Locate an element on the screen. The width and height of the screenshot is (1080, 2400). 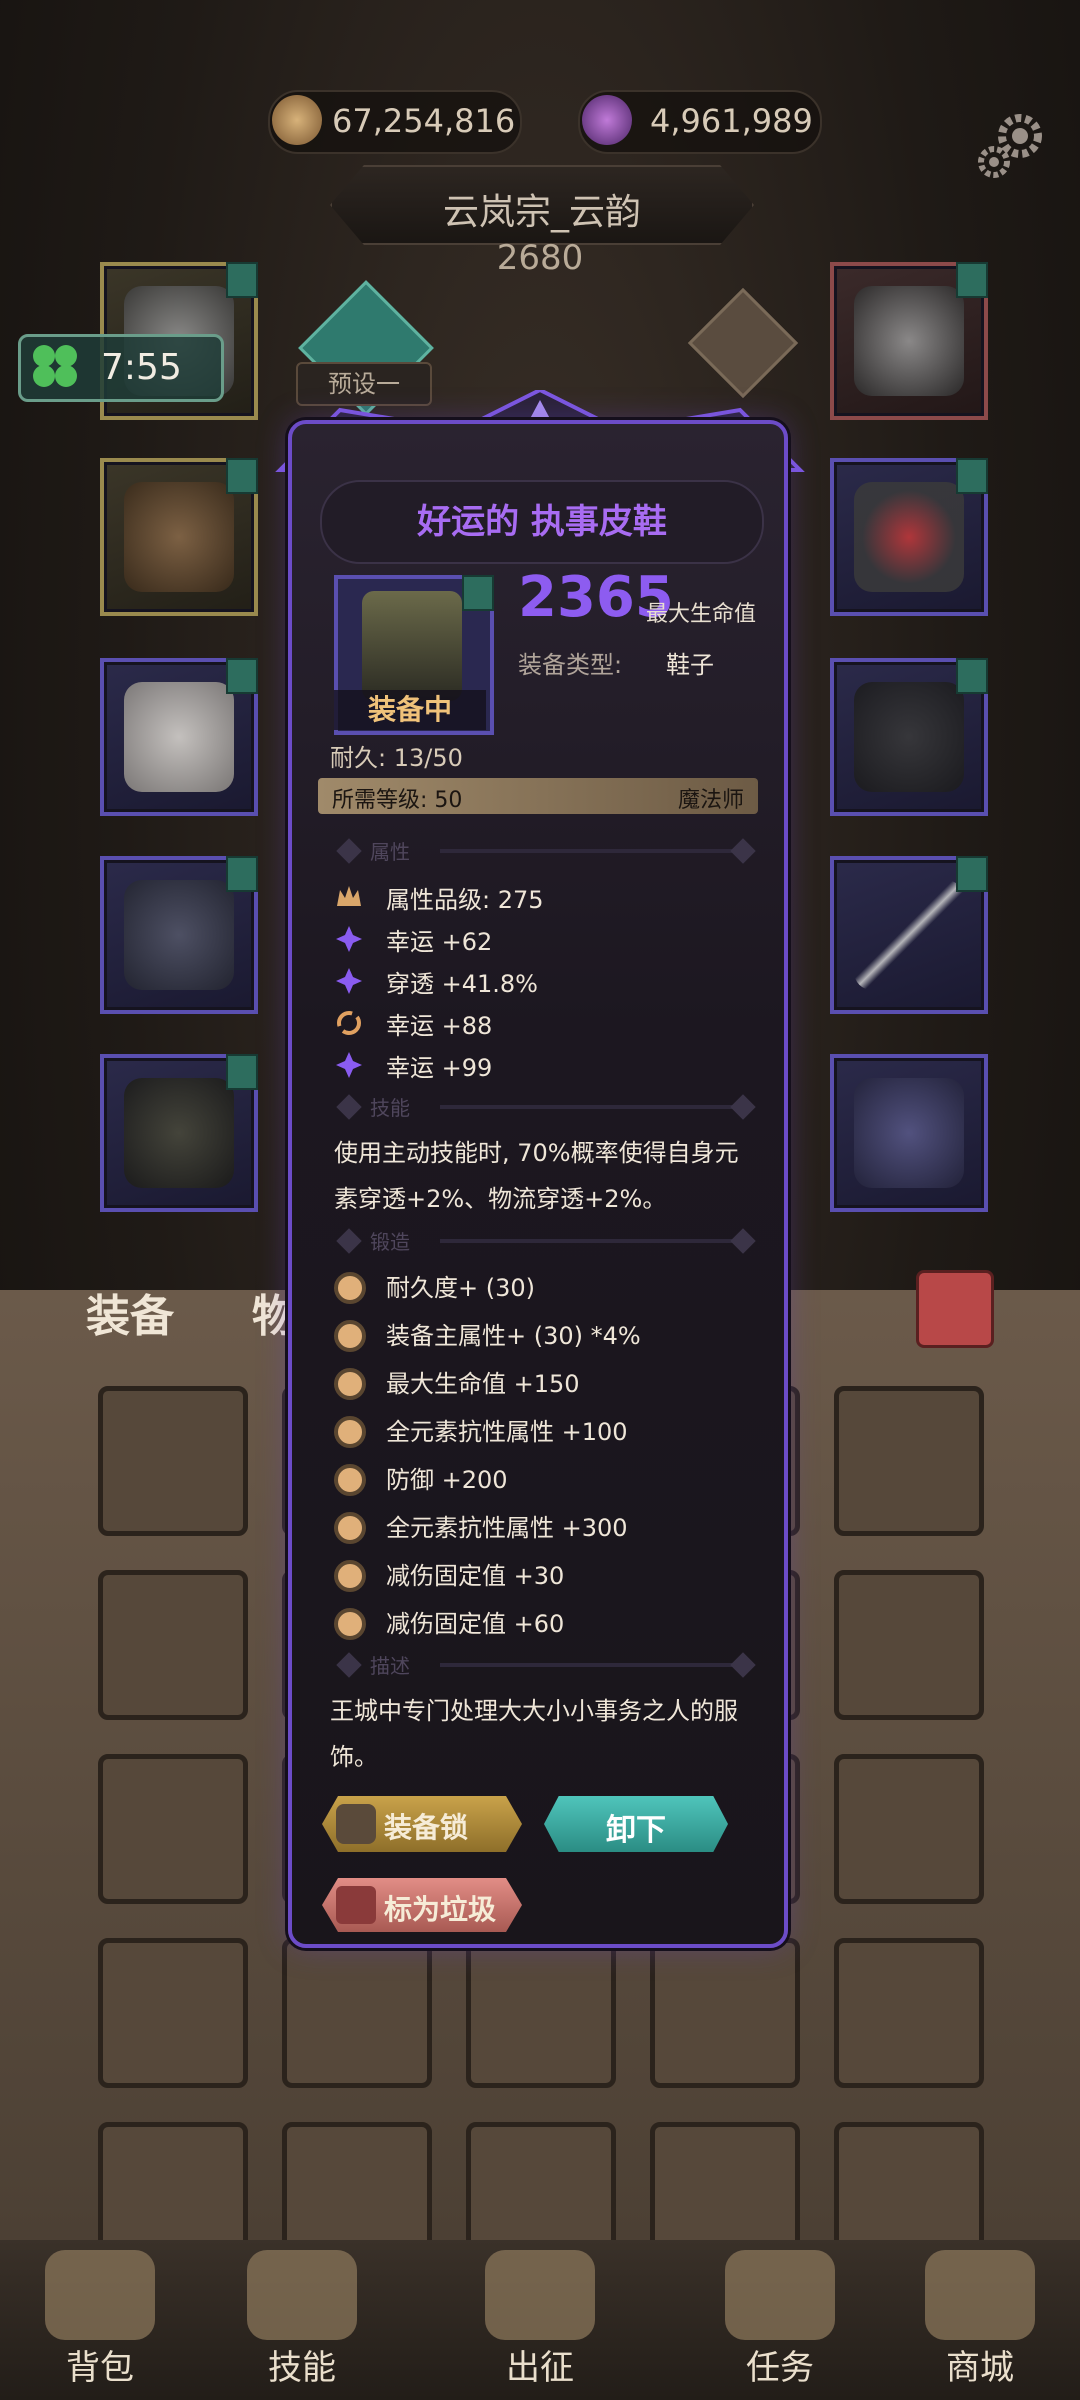
wand-icon is located at coordinates (909, 935).